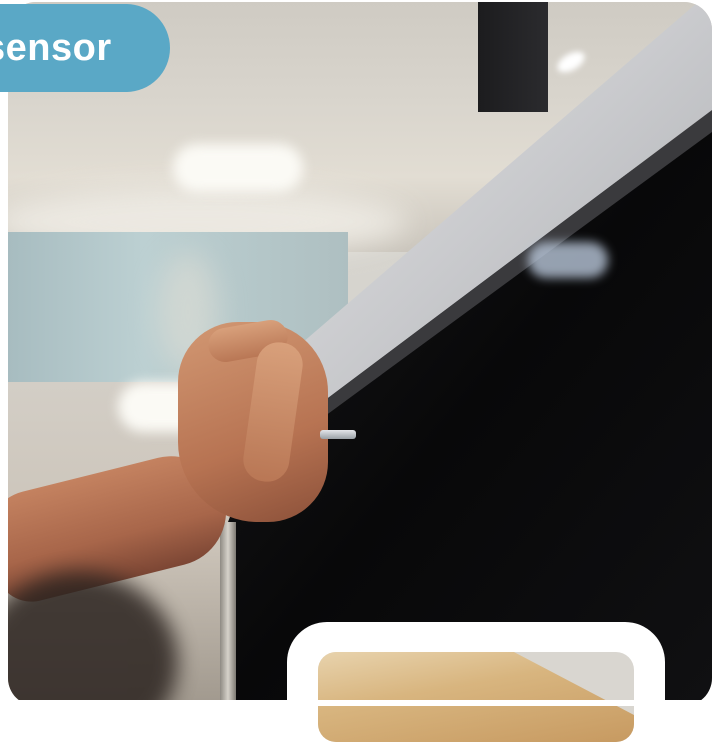 This screenshot has height=742, width=721. I want to click on thumbnail-image, so click(476, 697).